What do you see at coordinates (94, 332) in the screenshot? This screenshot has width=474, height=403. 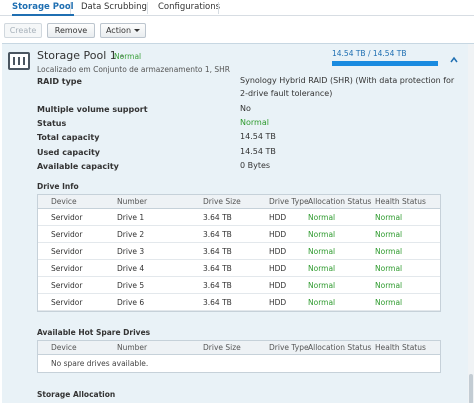 I see `hot-spare-heading: Available Hot Spare Drives` at bounding box center [94, 332].